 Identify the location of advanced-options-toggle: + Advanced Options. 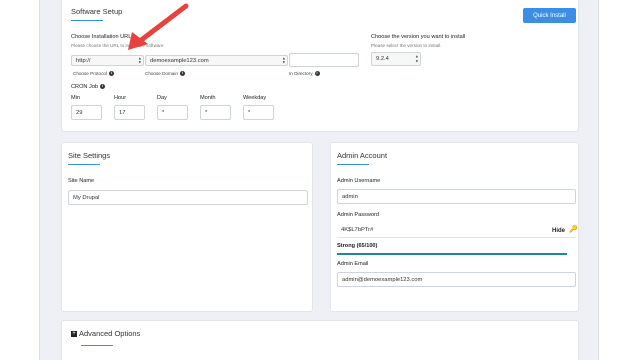
(105, 333).